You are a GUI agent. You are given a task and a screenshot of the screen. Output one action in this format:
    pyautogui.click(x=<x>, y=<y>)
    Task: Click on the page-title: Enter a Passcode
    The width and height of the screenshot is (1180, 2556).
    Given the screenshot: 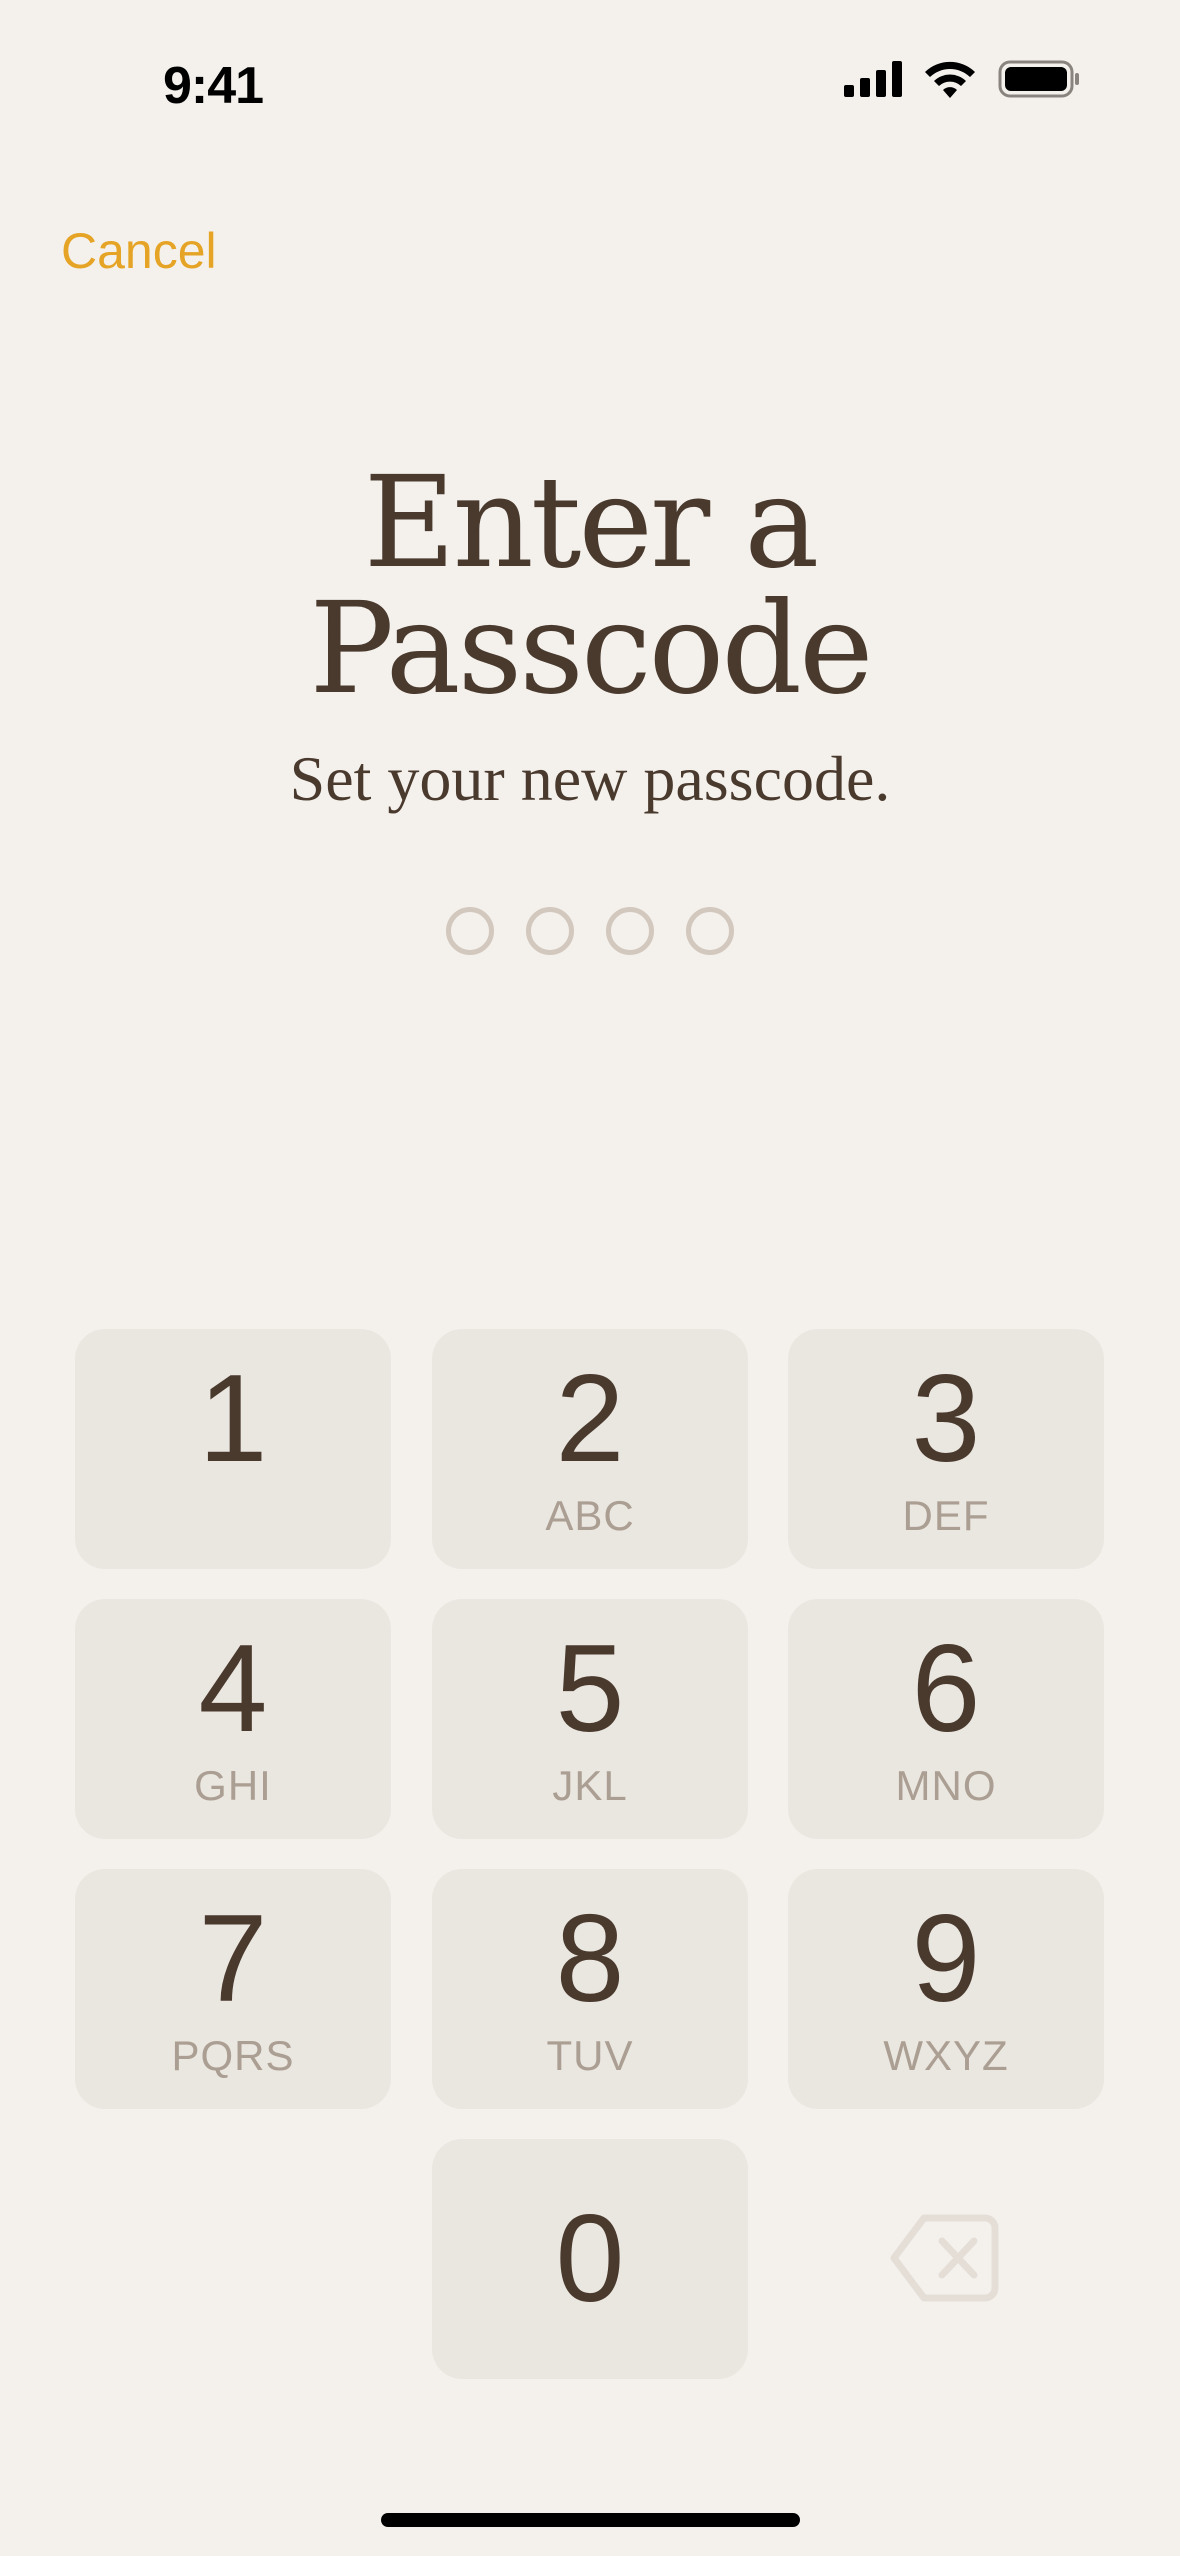 What is the action you would take?
    pyautogui.click(x=590, y=586)
    